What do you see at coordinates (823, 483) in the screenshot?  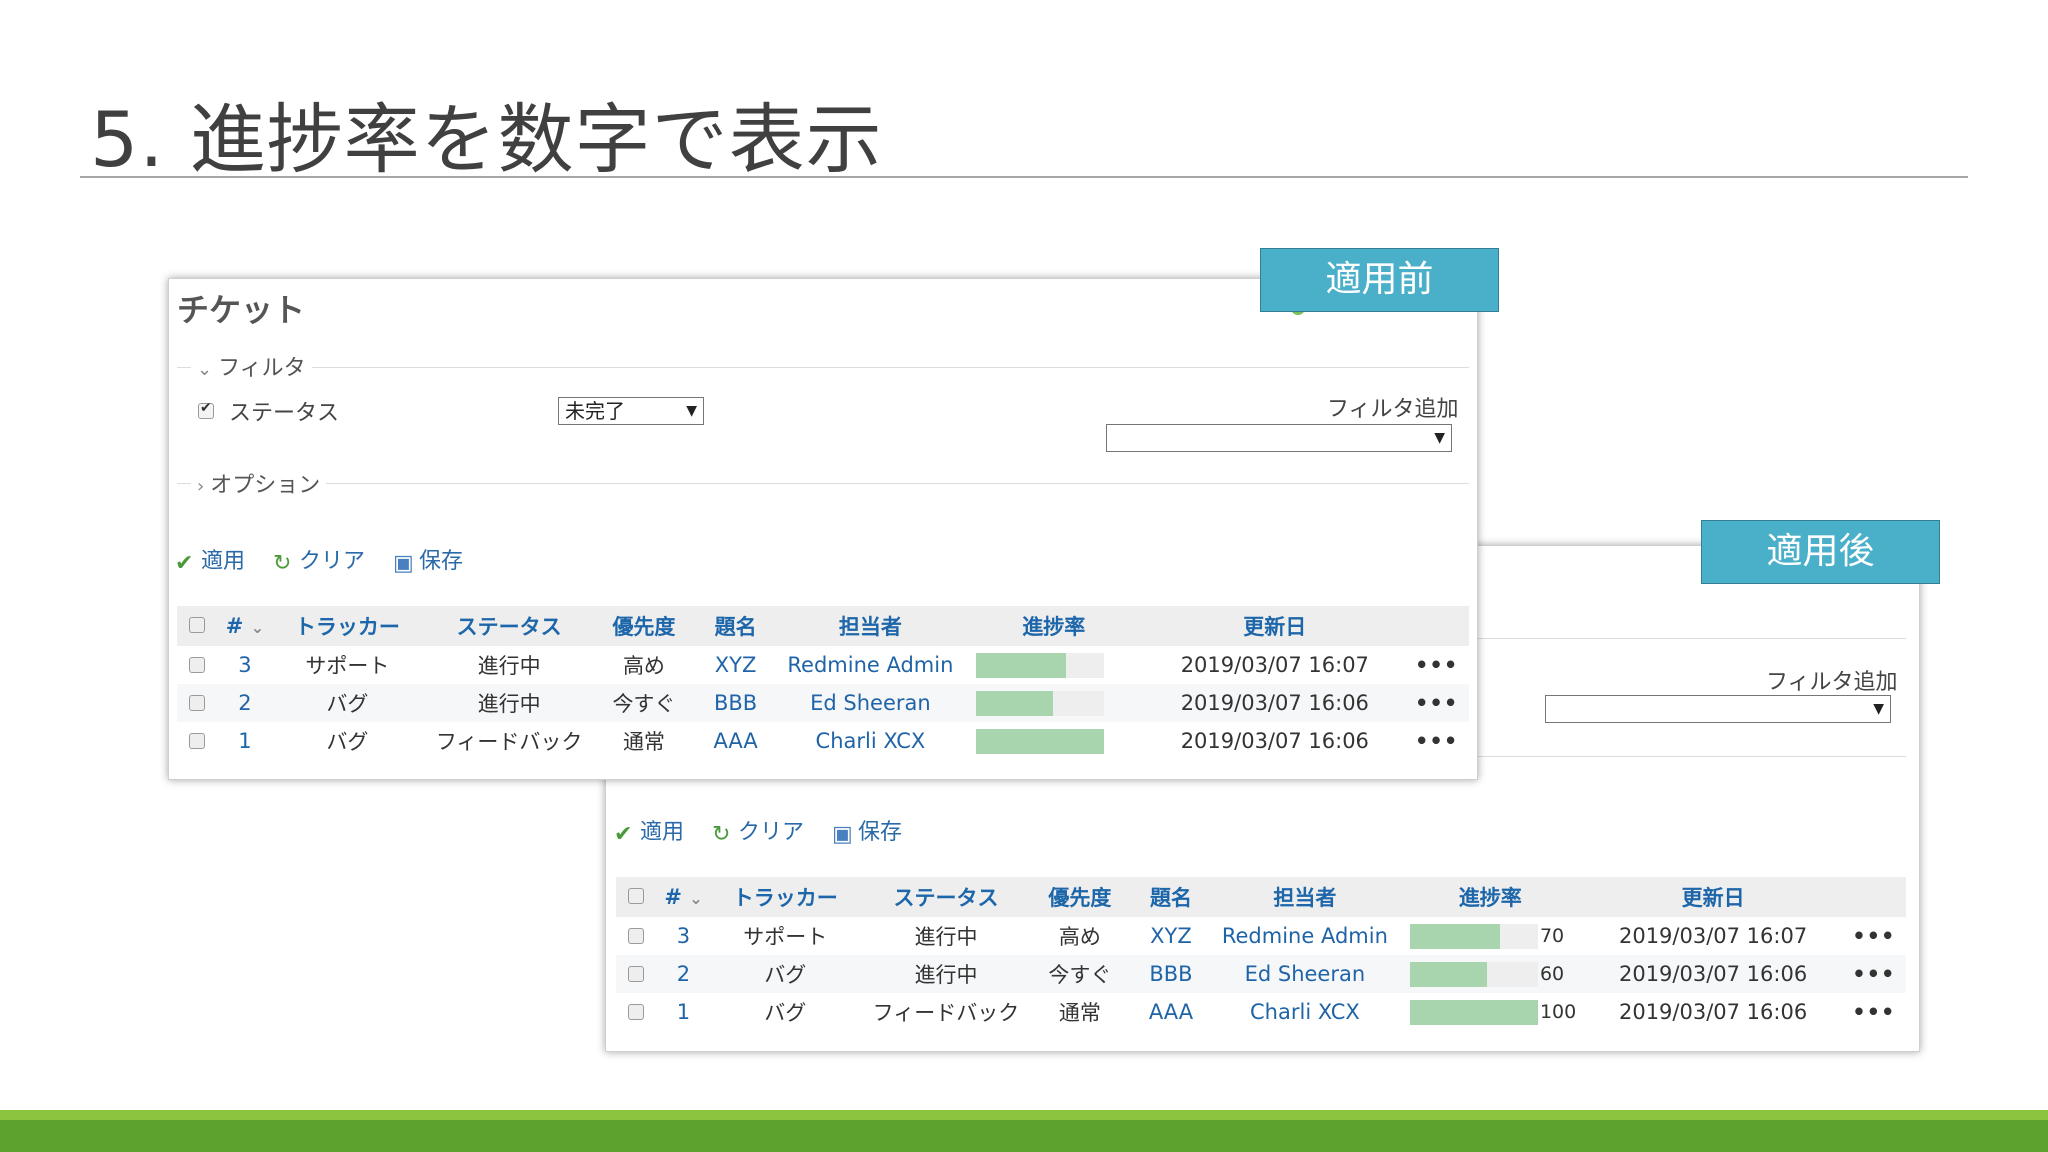 I see `options-fieldset-line` at bounding box center [823, 483].